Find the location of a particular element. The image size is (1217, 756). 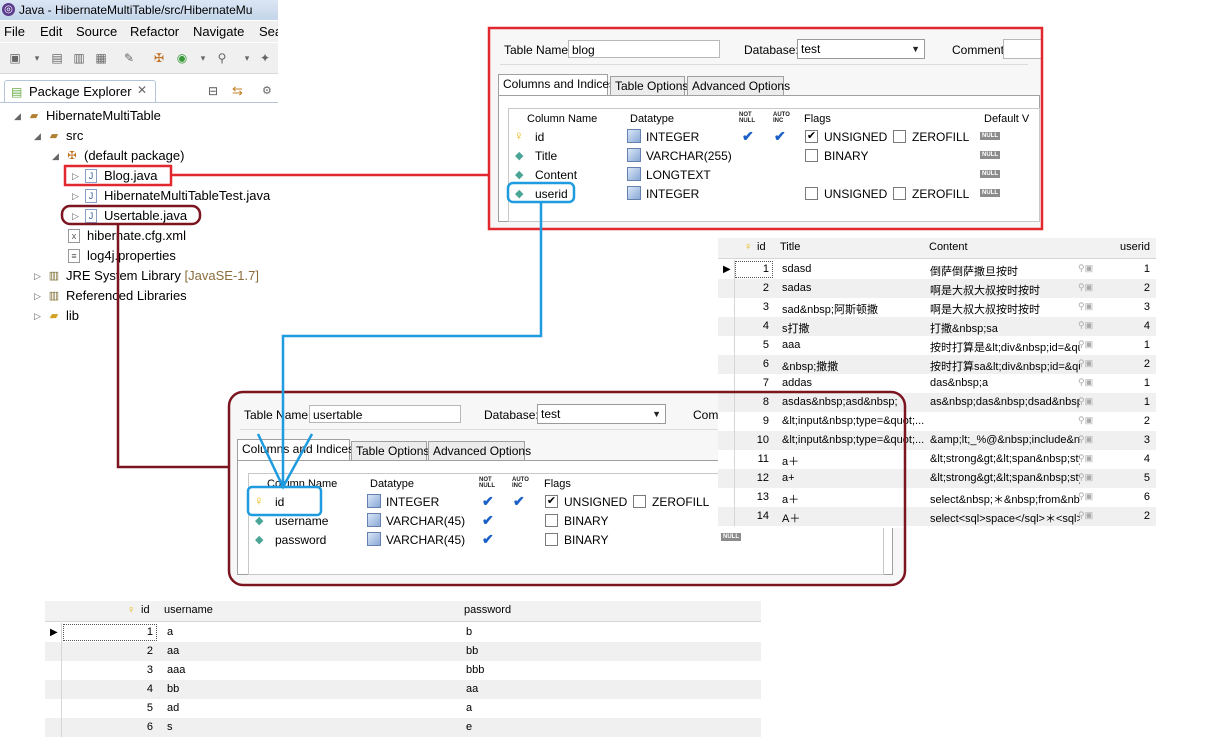

new-package-icon: ✠ is located at coordinates (159, 58).